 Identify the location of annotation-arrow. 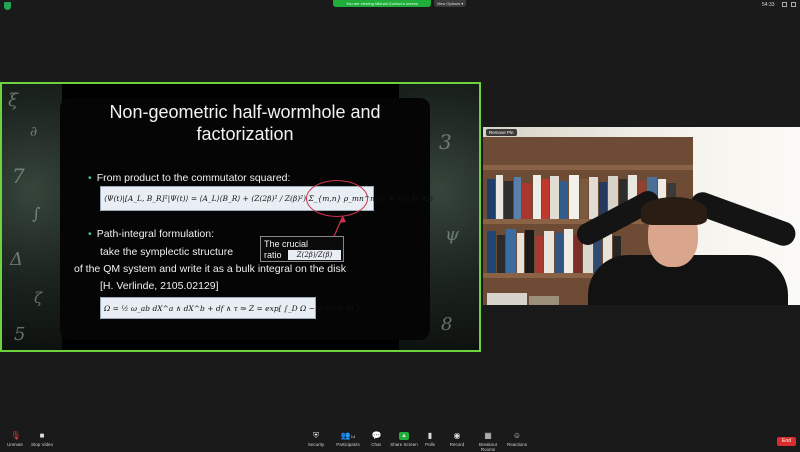
(336, 233).